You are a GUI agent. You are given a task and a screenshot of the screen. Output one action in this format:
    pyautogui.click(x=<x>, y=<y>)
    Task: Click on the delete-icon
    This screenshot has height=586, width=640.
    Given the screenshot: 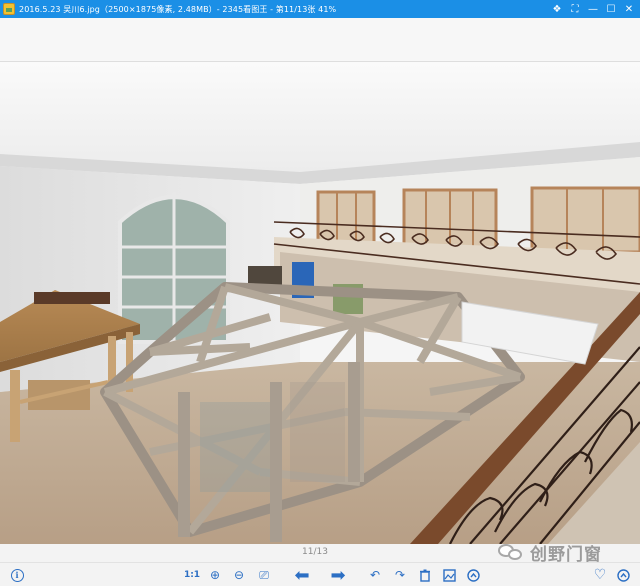 What is the action you would take?
    pyautogui.click(x=425, y=575)
    